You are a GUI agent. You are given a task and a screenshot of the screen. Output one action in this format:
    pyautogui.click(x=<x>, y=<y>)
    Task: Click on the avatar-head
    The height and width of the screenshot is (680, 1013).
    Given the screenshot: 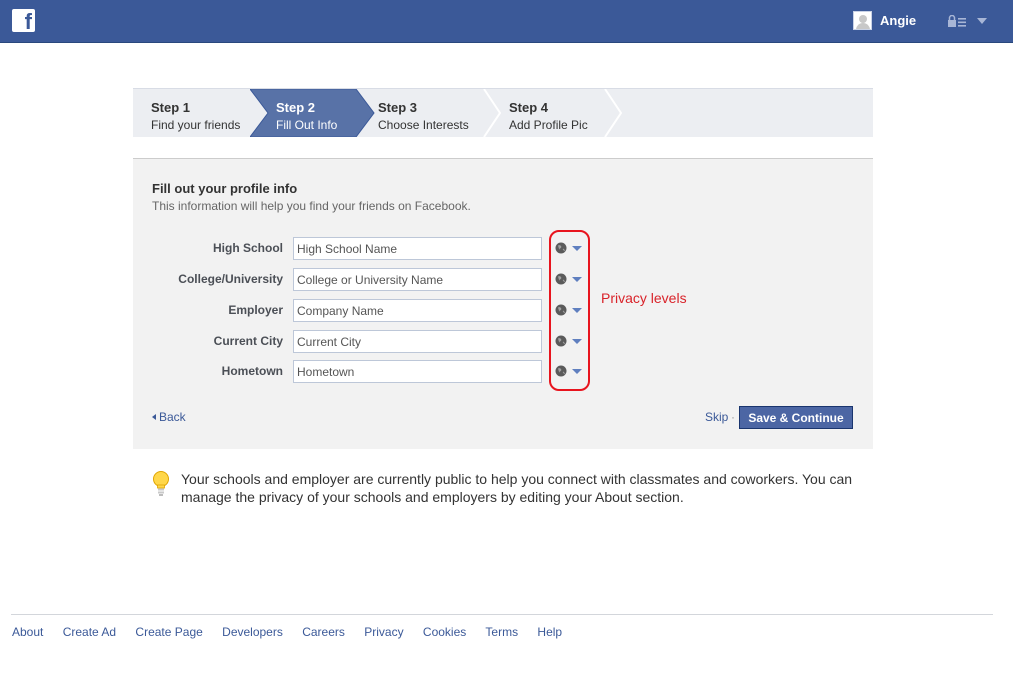 What is the action you would take?
    pyautogui.click(x=863, y=19)
    